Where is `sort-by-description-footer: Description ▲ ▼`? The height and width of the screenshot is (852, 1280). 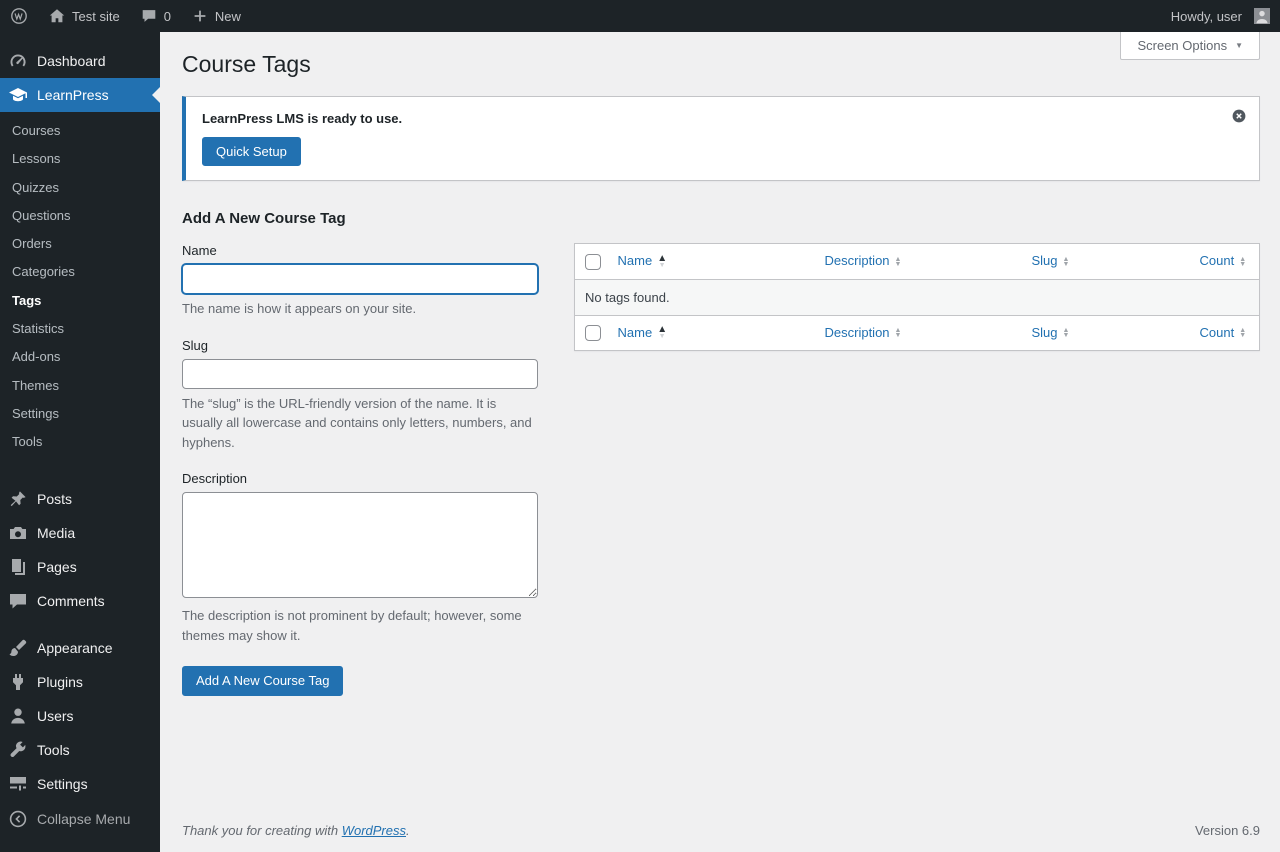 sort-by-description-footer: Description ▲ ▼ is located at coordinates (863, 333).